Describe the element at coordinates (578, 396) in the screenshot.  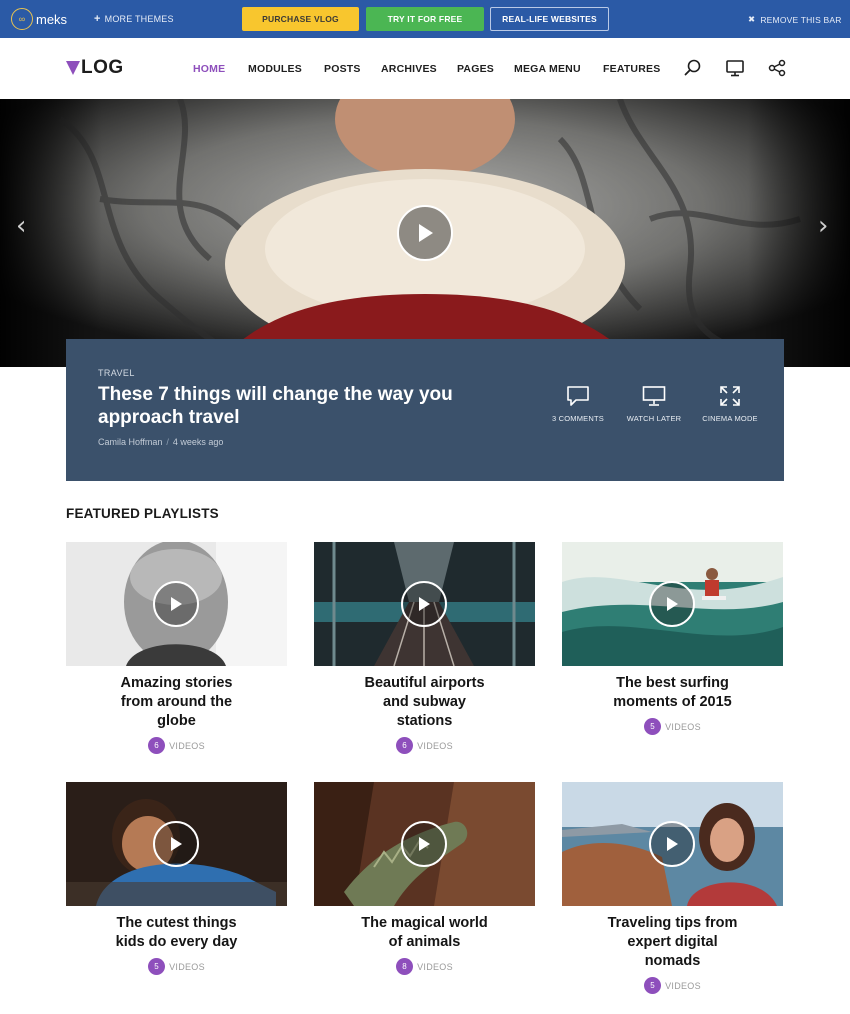
I see `comment-icon` at that location.